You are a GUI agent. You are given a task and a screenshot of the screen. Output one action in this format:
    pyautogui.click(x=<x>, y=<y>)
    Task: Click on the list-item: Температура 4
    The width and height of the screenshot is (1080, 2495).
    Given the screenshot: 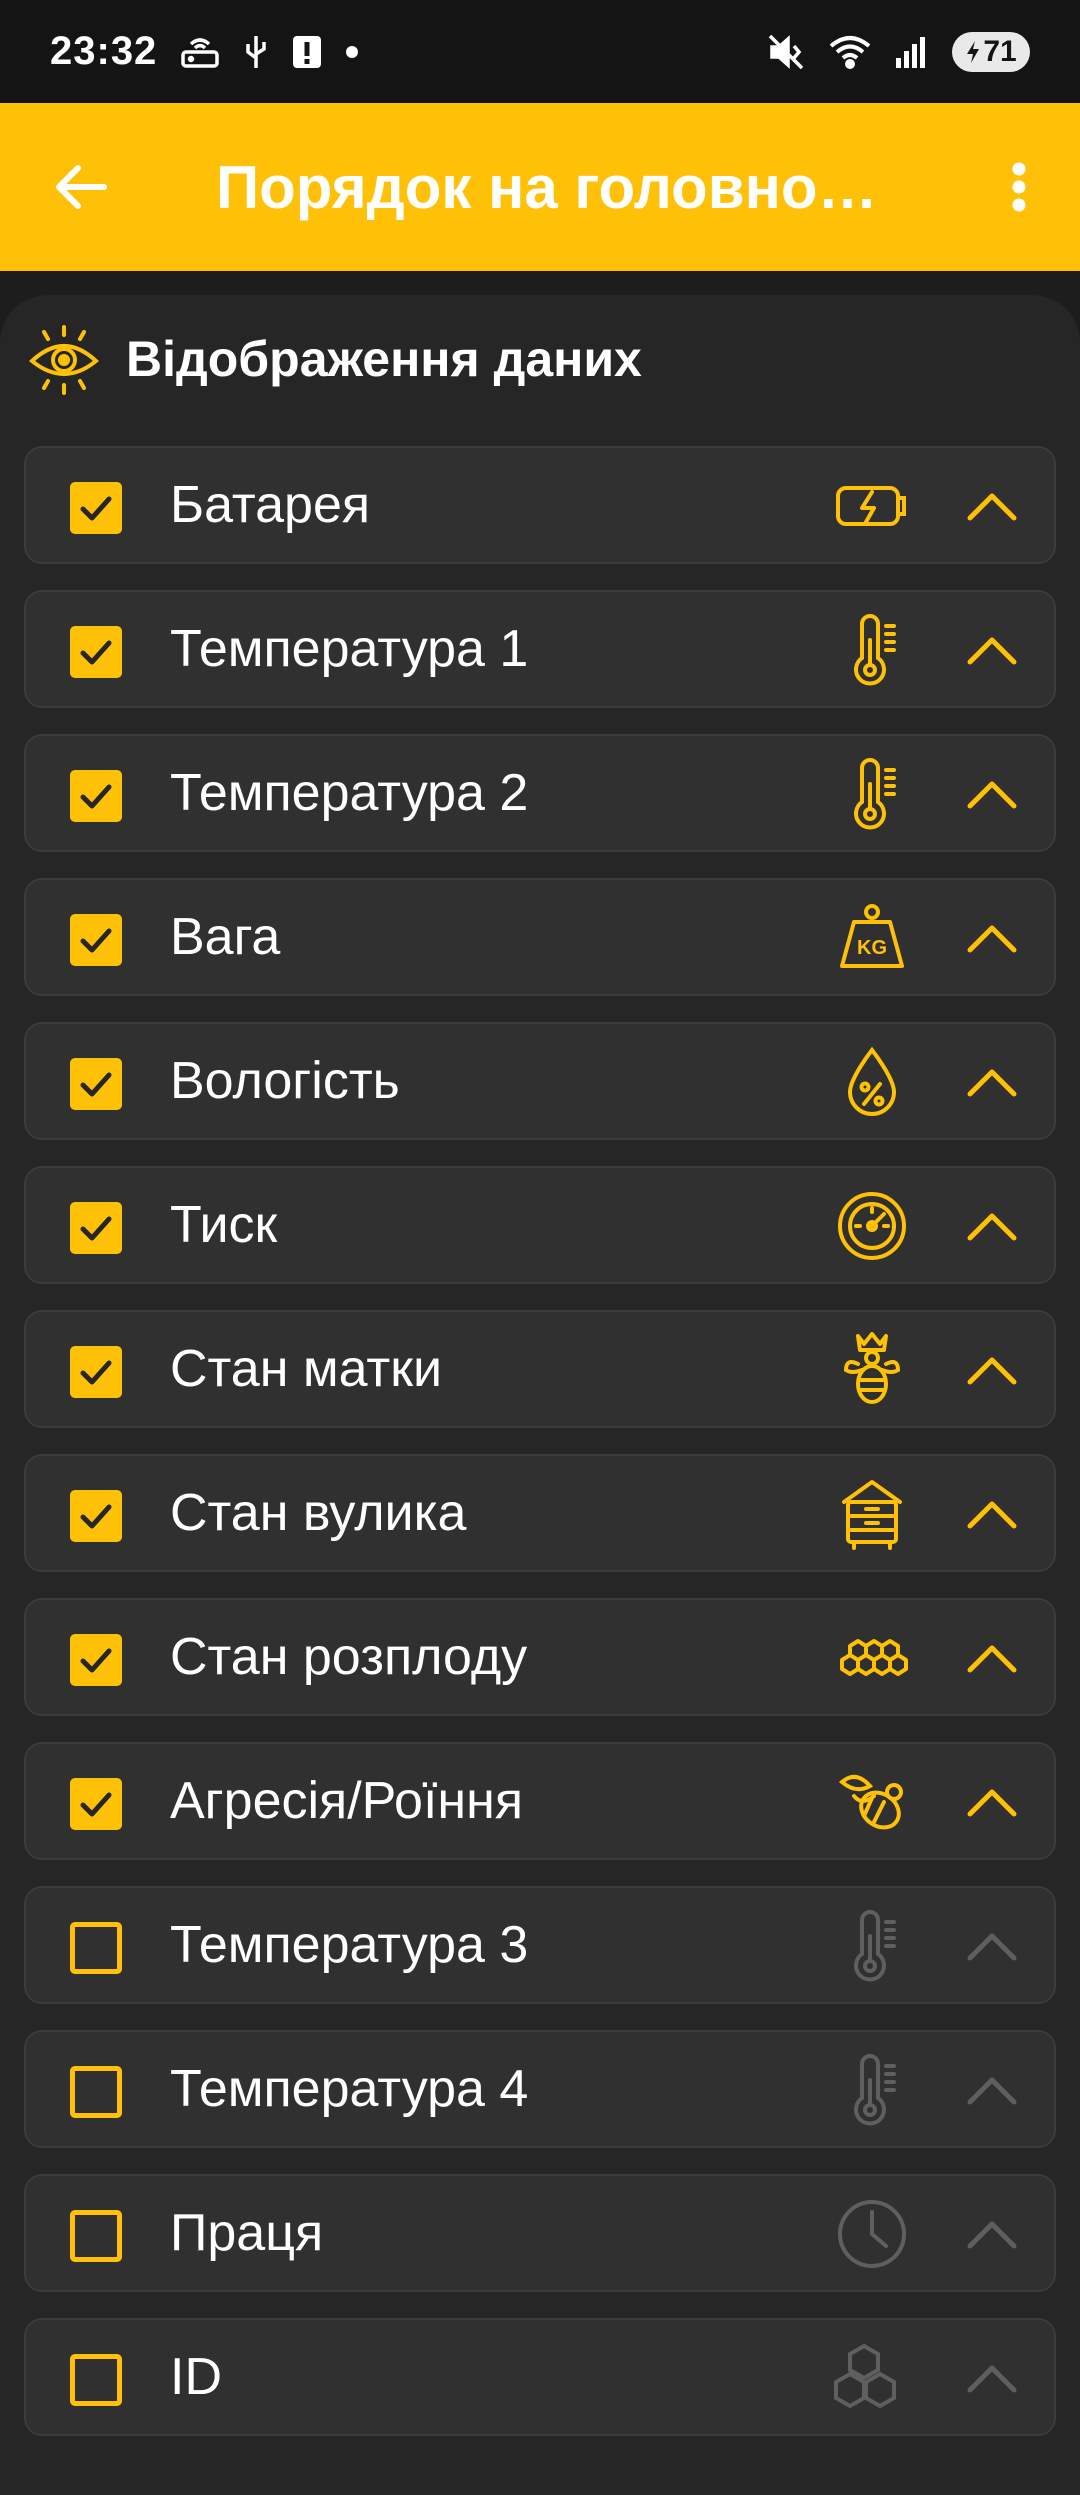 What is the action you would take?
    pyautogui.click(x=540, y=2089)
    